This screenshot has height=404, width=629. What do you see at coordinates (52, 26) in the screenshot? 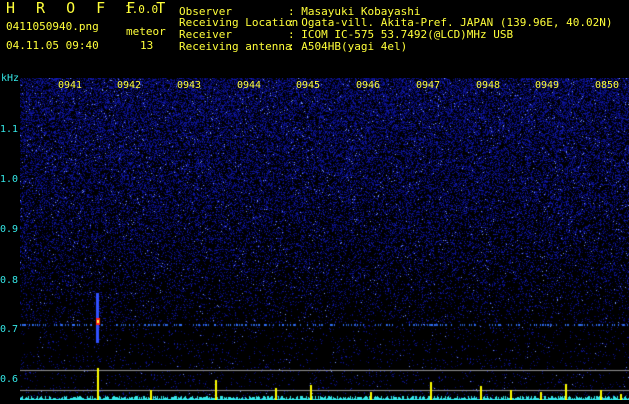
I see `filename: 0411050940.png` at bounding box center [52, 26].